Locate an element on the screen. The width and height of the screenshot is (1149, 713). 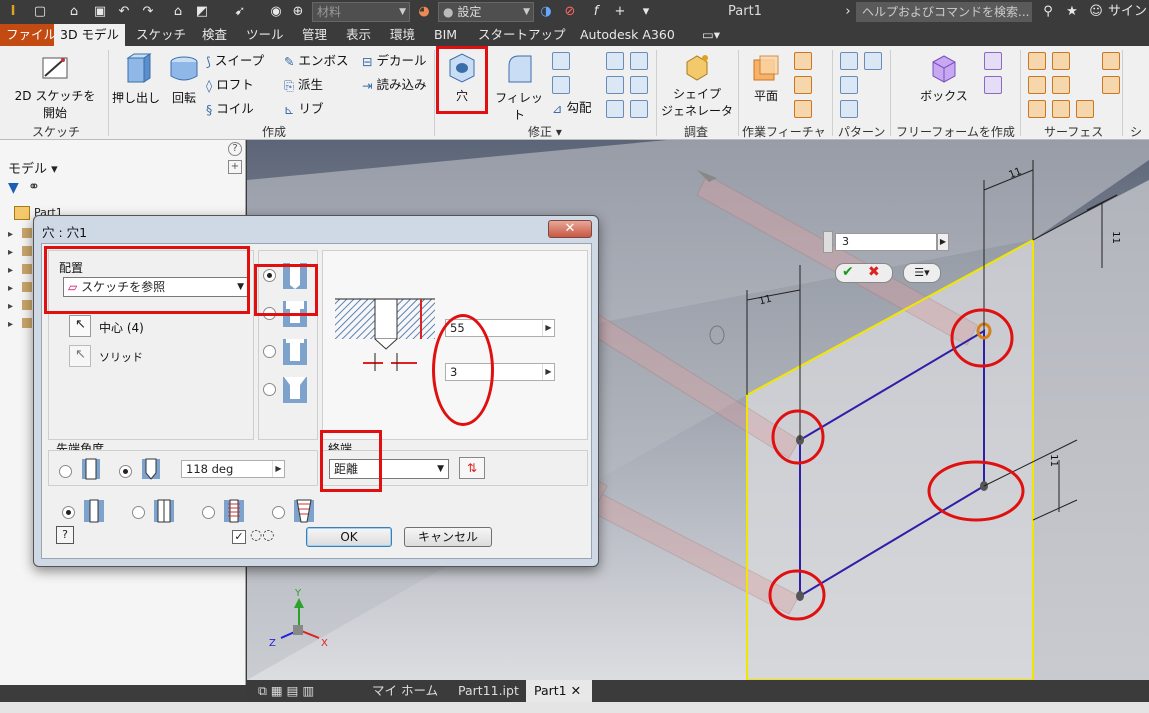
start-2d-sketch-button: 2D スケッチを 開始 is located at coordinates (55, 86).